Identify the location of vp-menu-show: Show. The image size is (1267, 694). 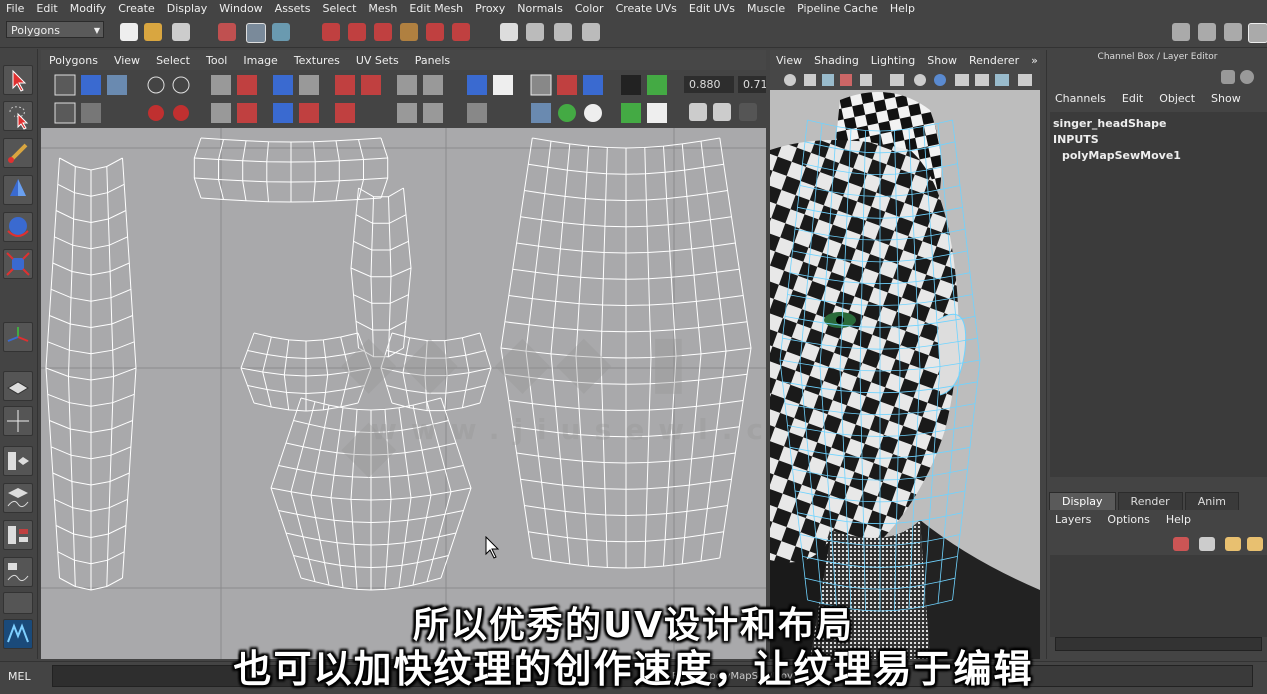
(942, 60).